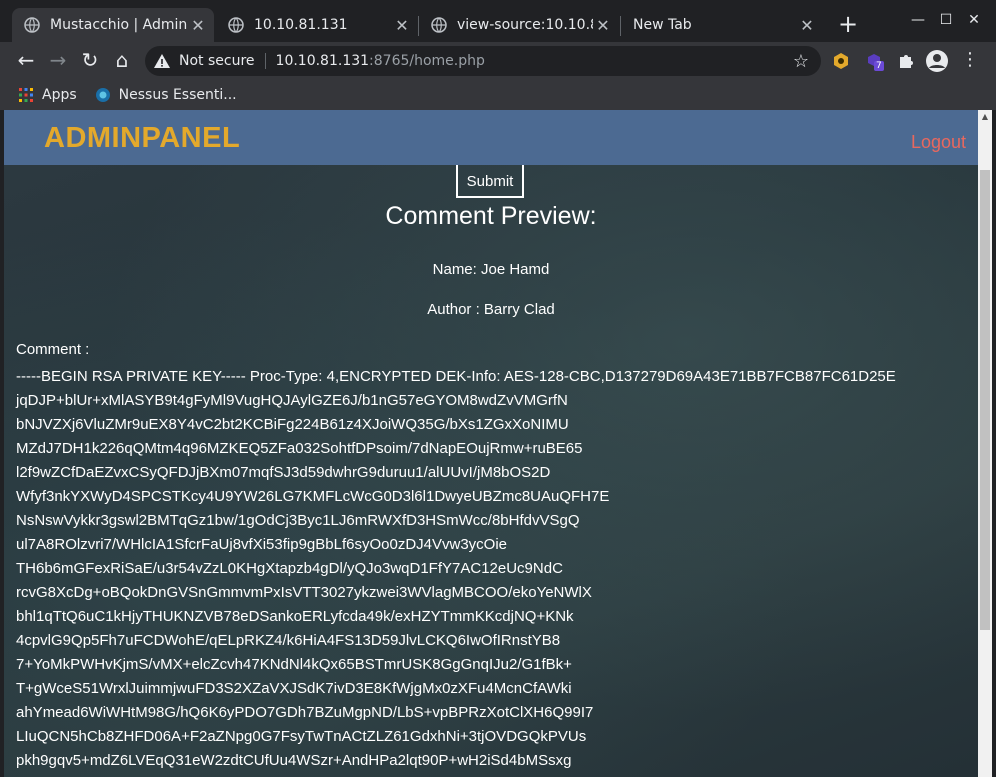 This screenshot has height=777, width=996. I want to click on url-path: :8765/home.php, so click(427, 61).